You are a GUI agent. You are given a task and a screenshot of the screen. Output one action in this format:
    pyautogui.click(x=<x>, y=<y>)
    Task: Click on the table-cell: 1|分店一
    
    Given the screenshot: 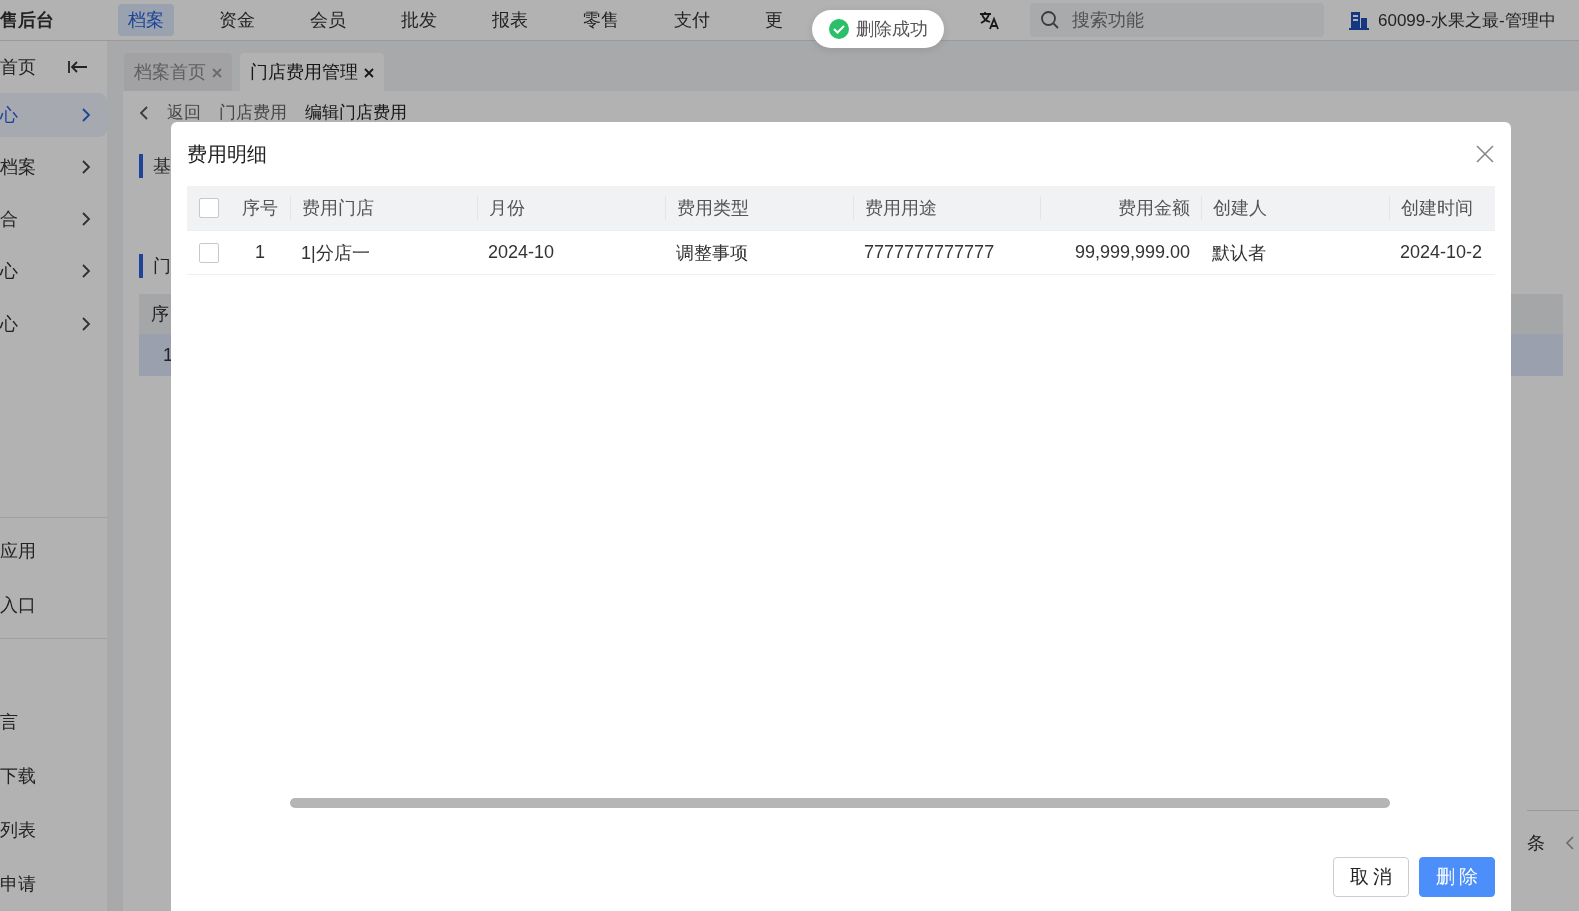 What is the action you would take?
    pyautogui.click(x=335, y=252)
    